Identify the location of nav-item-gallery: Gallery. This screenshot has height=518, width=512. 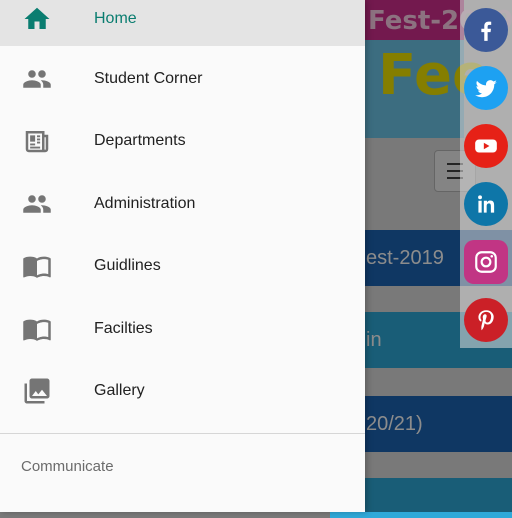
(182, 390).